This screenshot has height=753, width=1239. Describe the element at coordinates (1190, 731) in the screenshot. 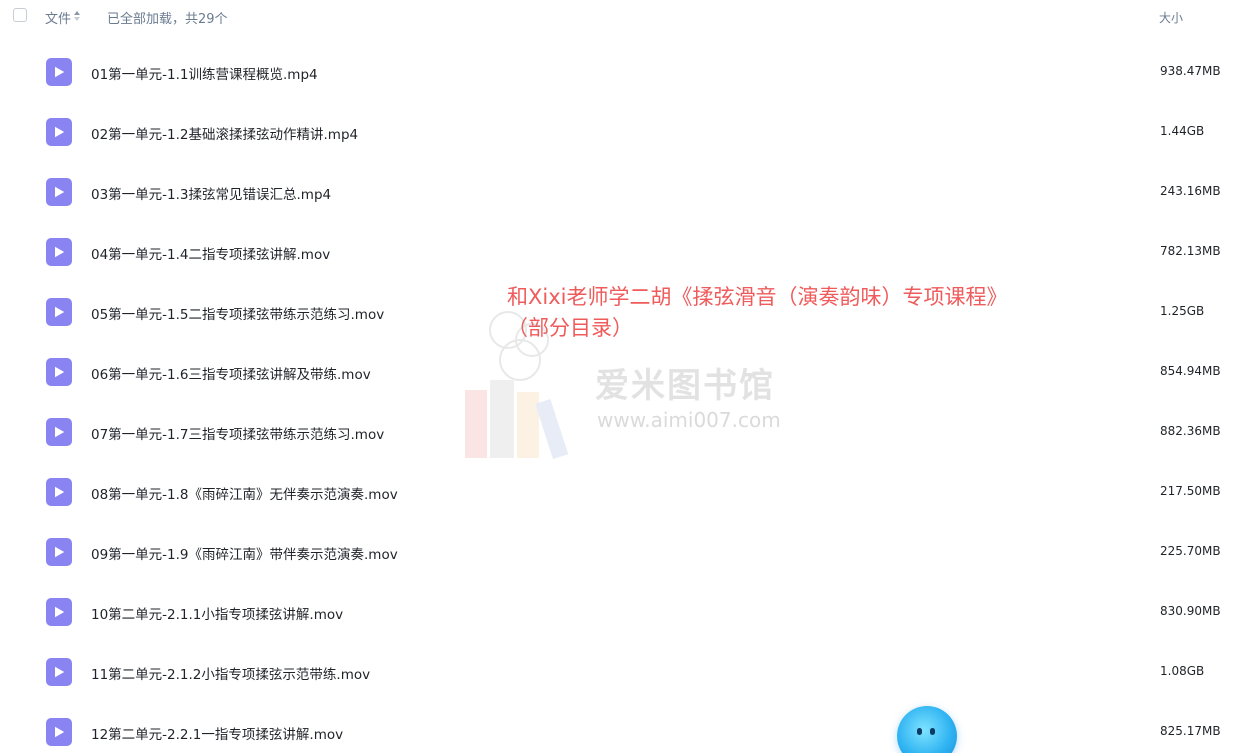

I see `file-size: 825.17MB` at that location.